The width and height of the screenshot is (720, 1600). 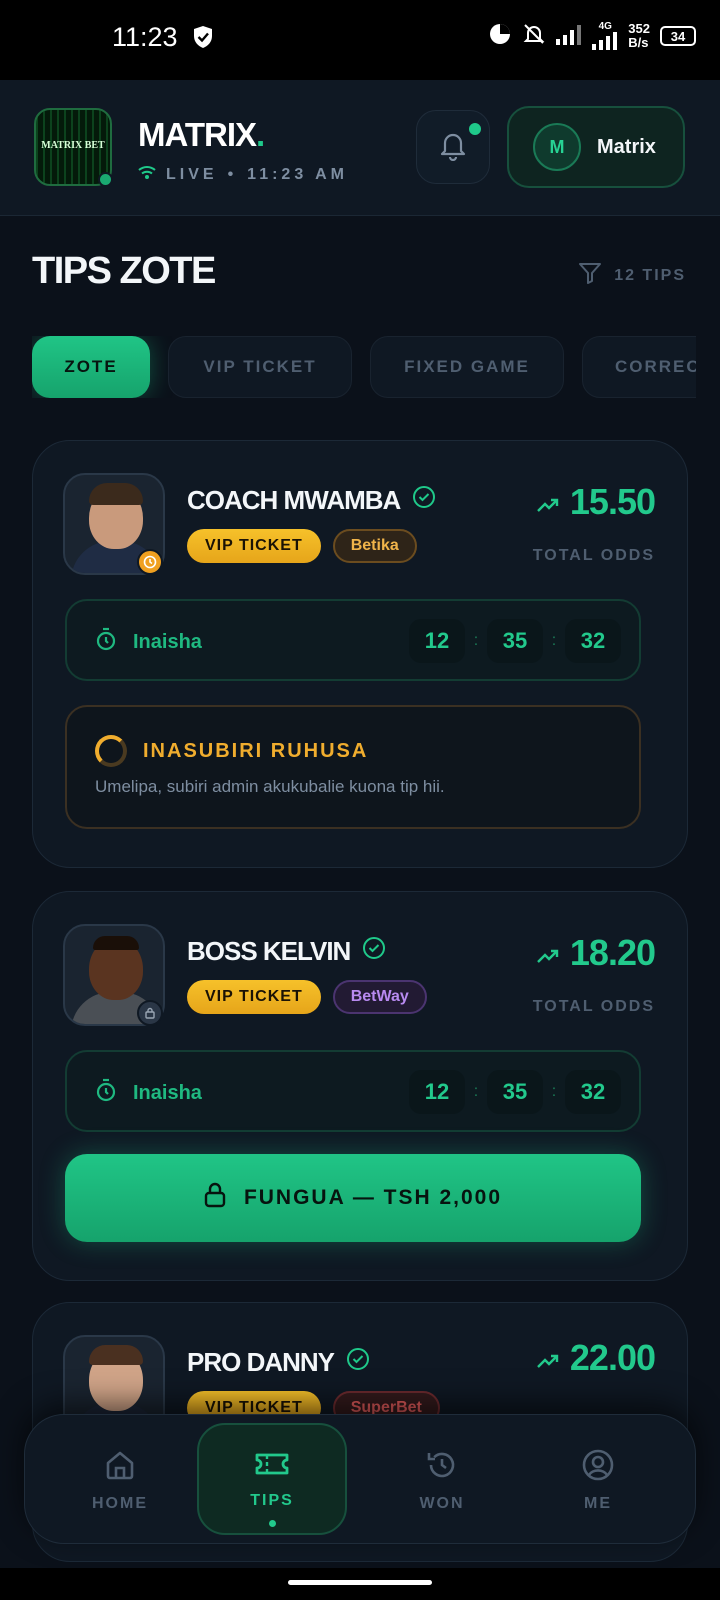 I want to click on tab-vip-ticket: VIP TICKET, so click(x=260, y=367).